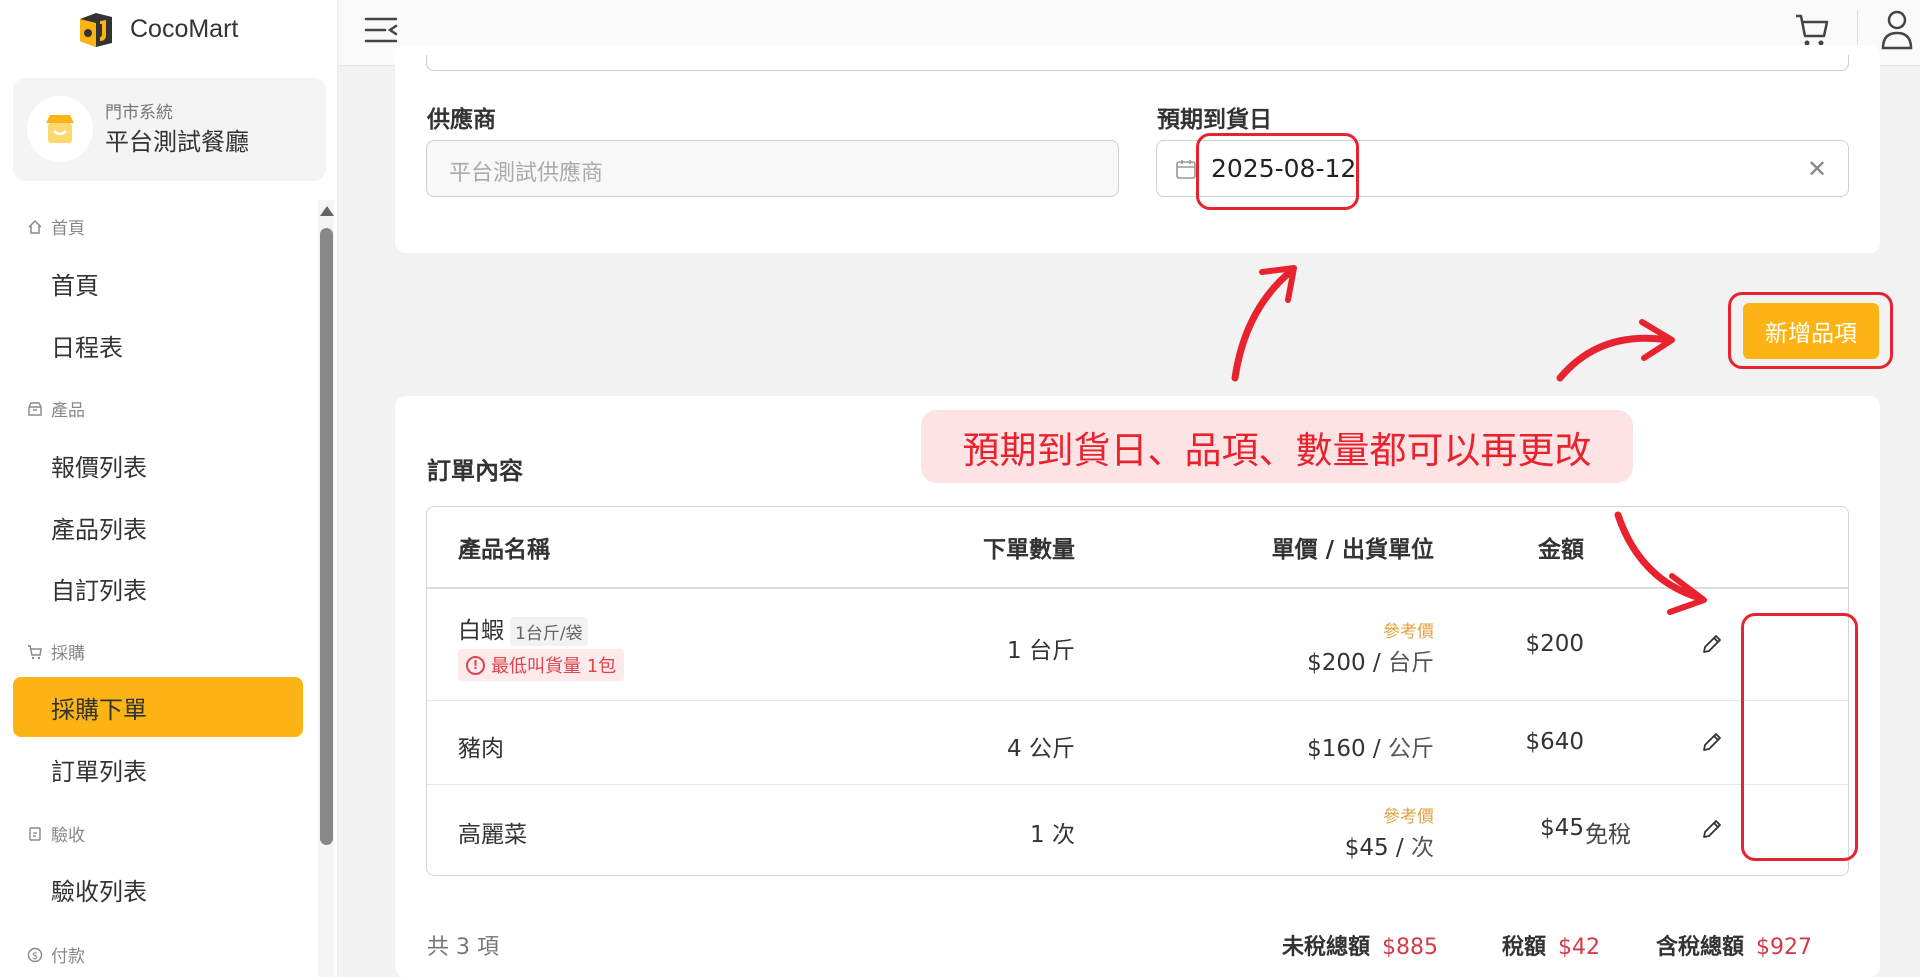 Image resolution: width=1920 pixels, height=977 pixels. What do you see at coordinates (1469, 440) in the screenshot?
I see `annotation-arrows` at bounding box center [1469, 440].